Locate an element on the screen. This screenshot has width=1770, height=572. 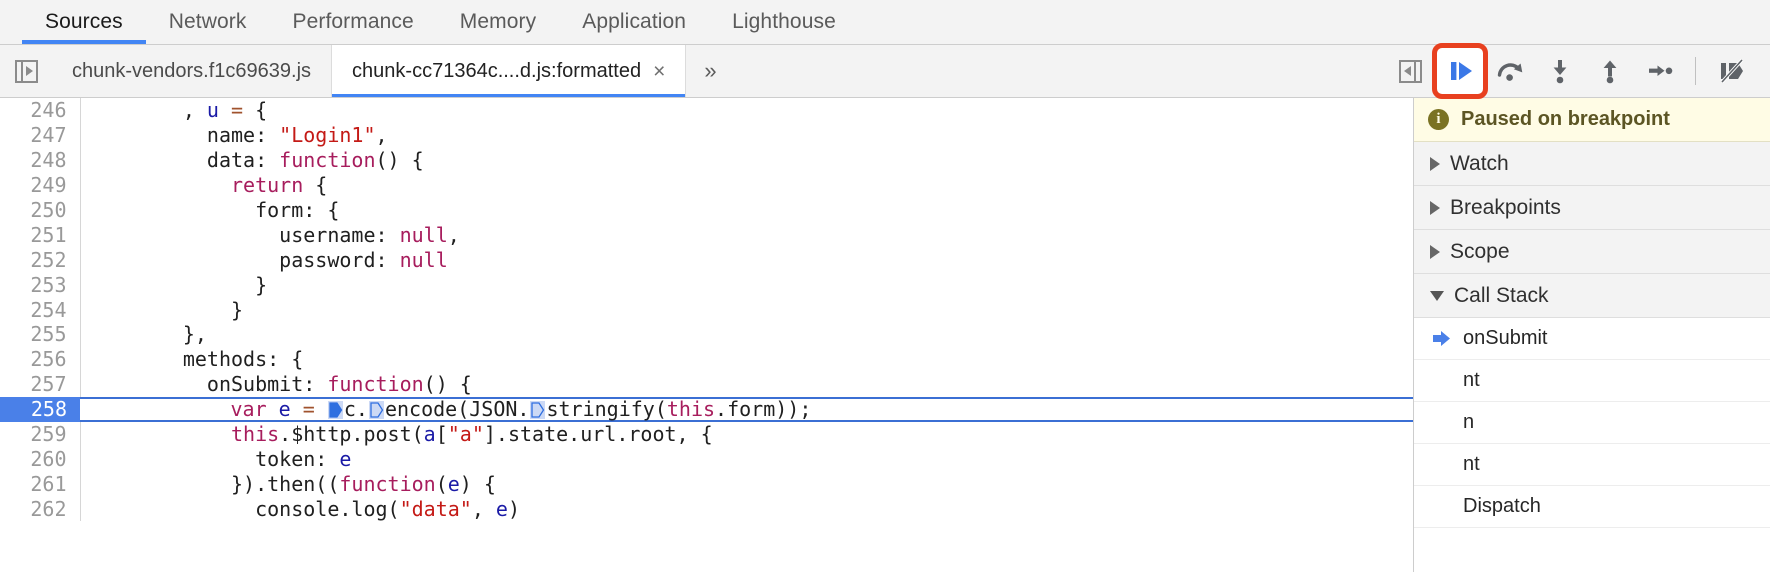
code-line-content: , u = { is located at coordinates (746, 110).